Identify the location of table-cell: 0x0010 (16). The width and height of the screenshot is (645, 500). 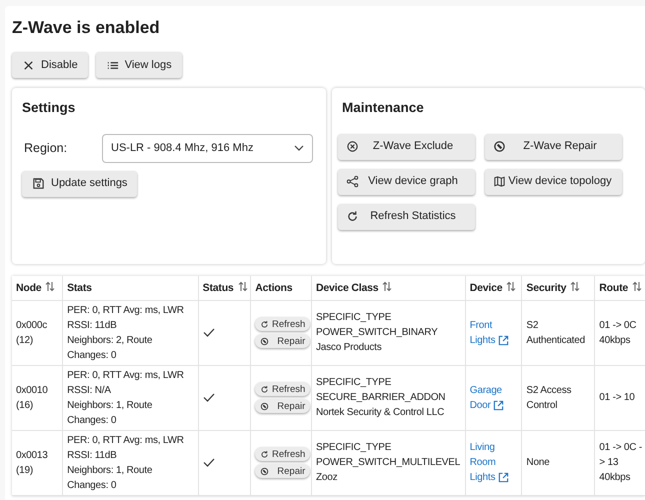
(37, 397).